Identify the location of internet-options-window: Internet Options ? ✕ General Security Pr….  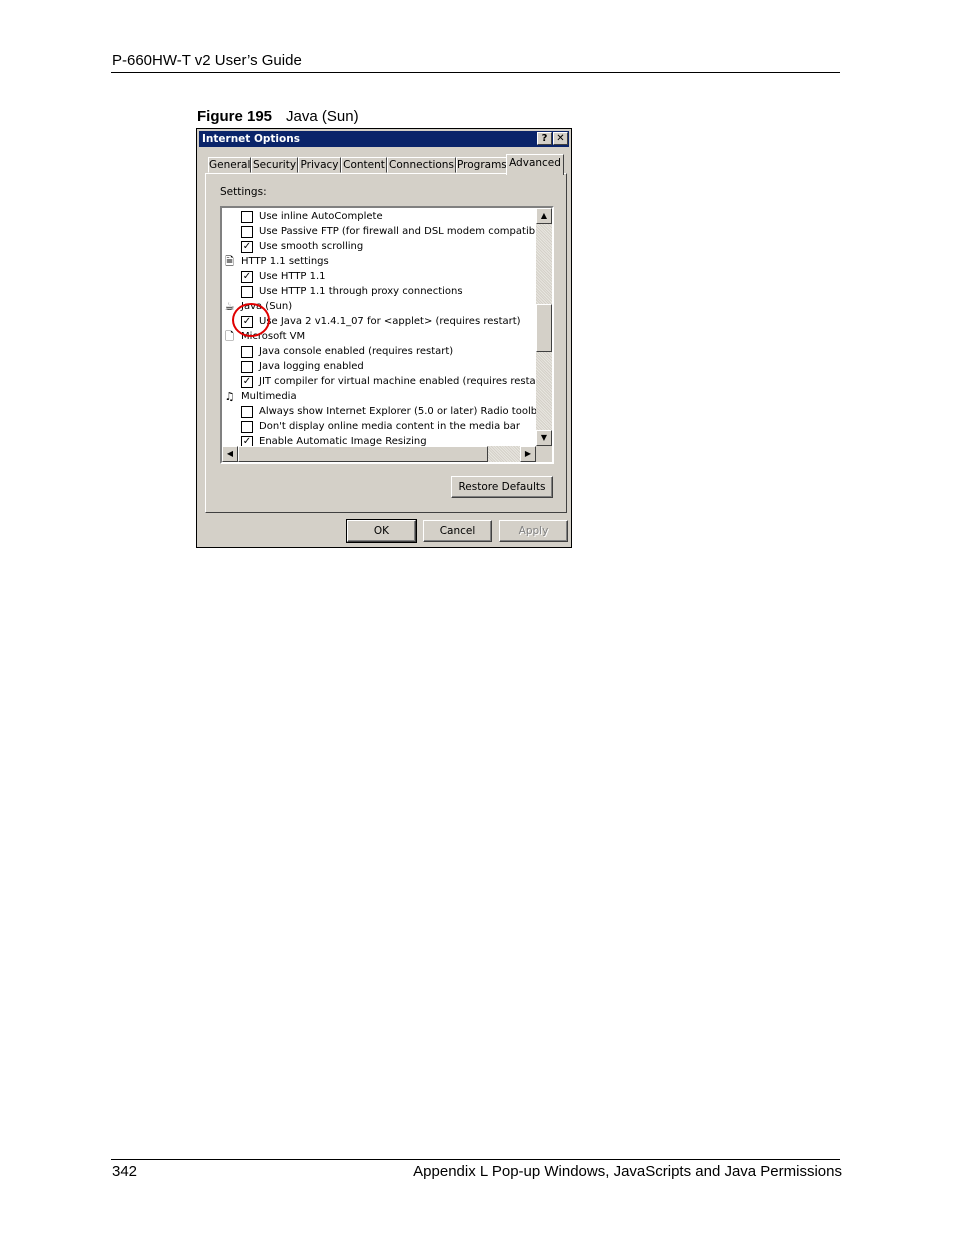
(384, 338).